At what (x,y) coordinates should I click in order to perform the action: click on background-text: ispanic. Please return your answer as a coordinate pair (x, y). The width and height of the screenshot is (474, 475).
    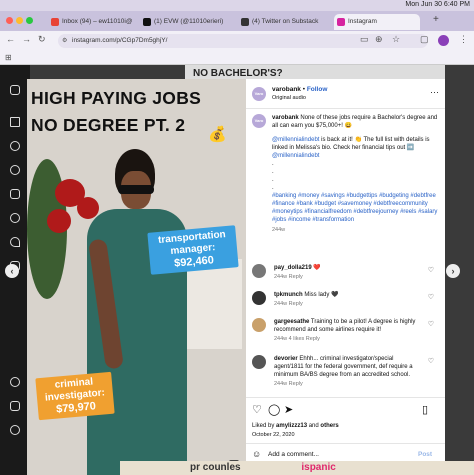
    Looking at the image, I should click on (318, 467).